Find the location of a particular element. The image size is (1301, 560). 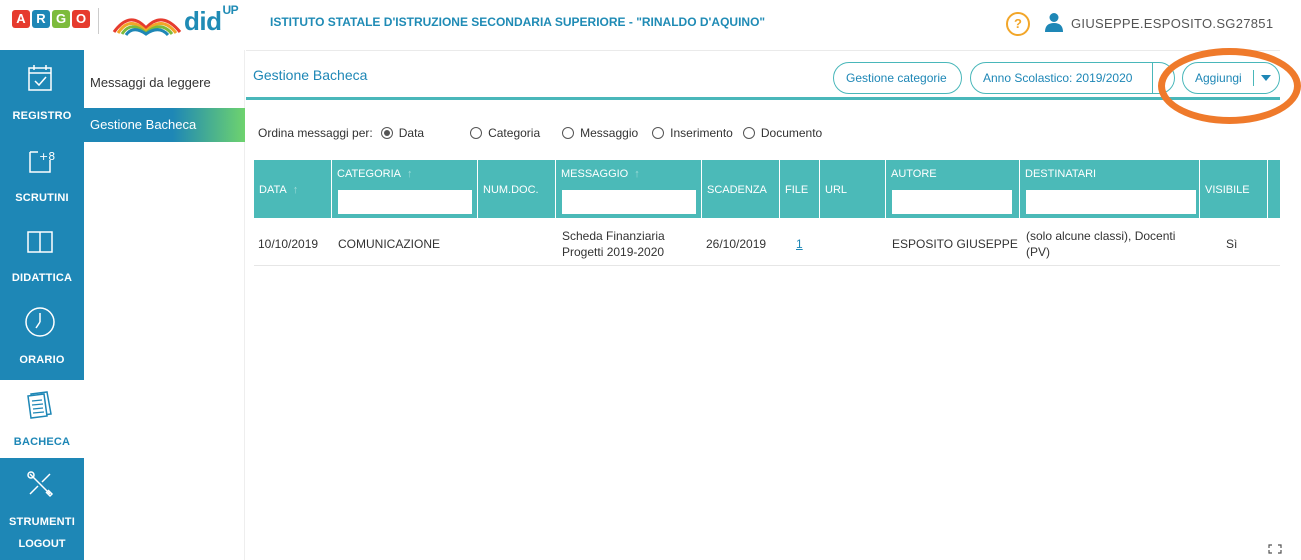

column-num-doc: NUM.DOC. is located at coordinates (517, 189).